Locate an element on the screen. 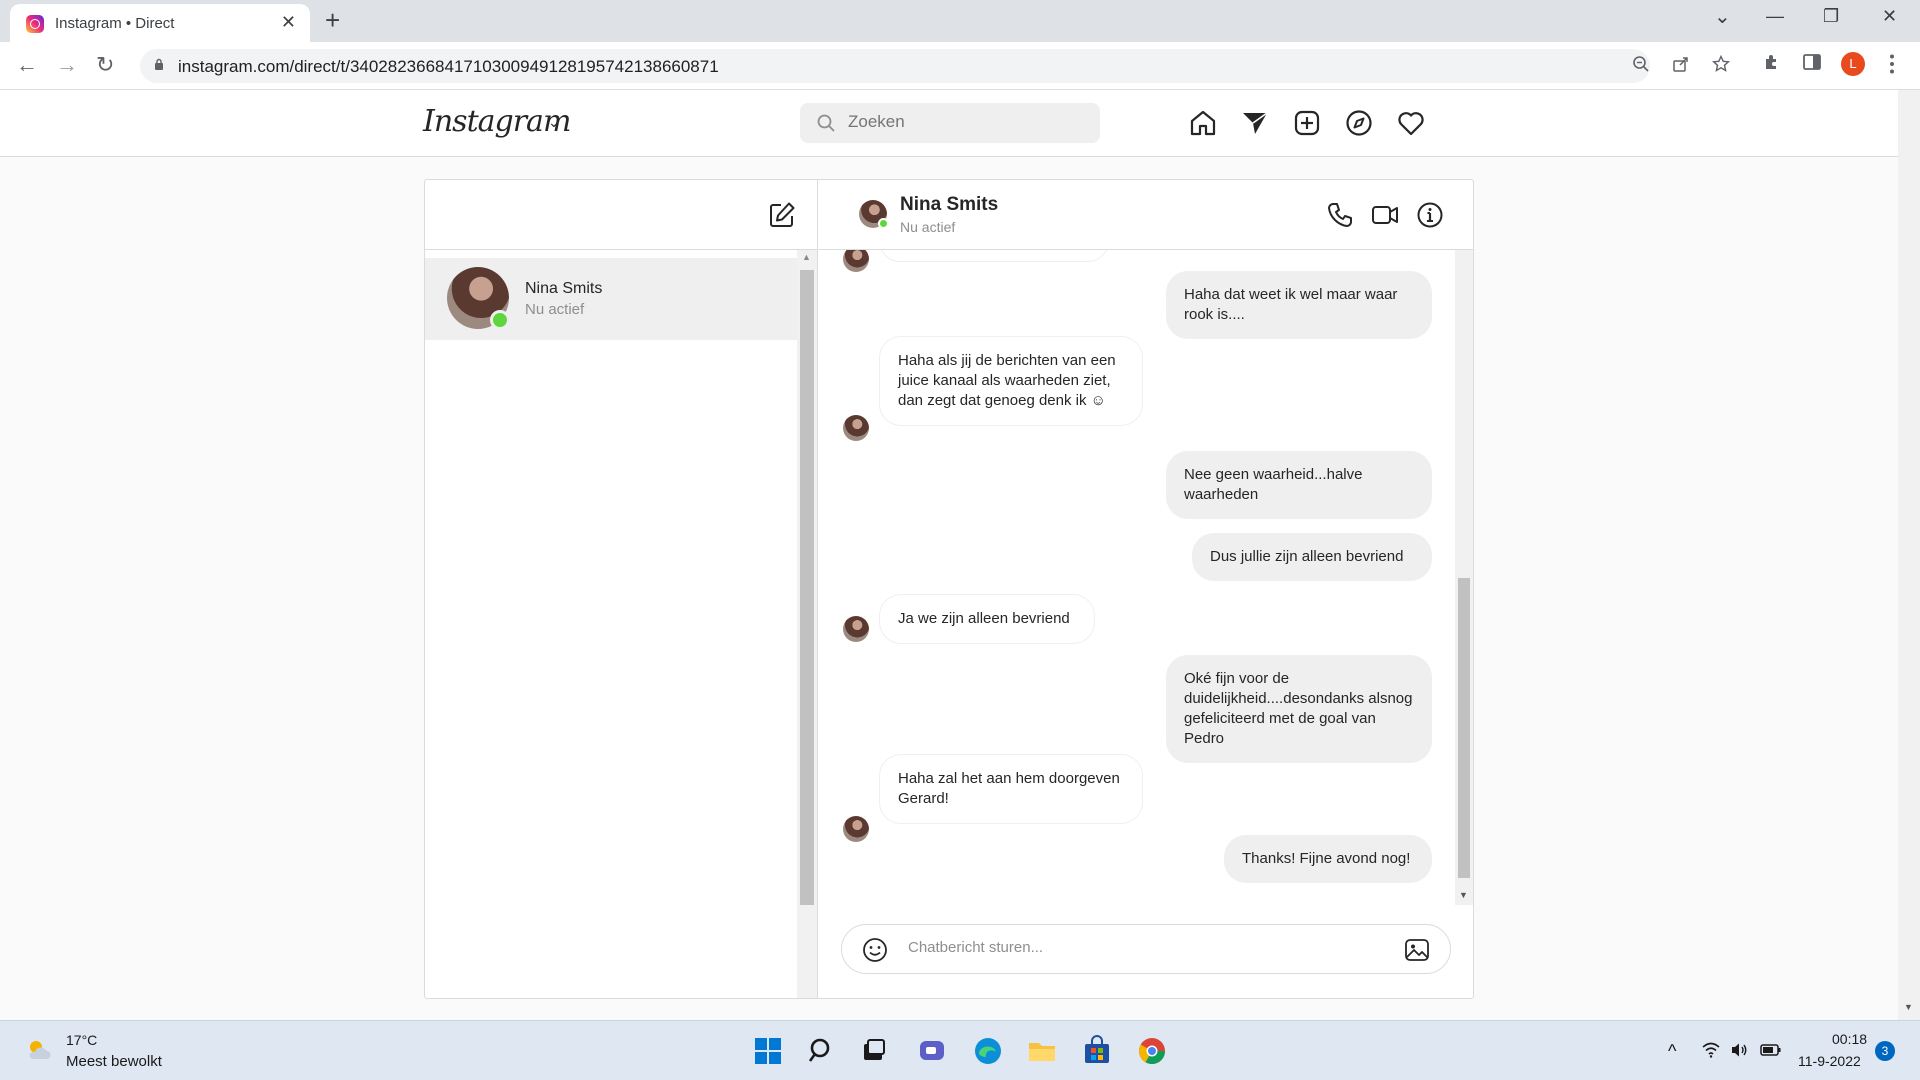 This screenshot has height=1080, width=1920. compose-message-icon is located at coordinates (782, 215).